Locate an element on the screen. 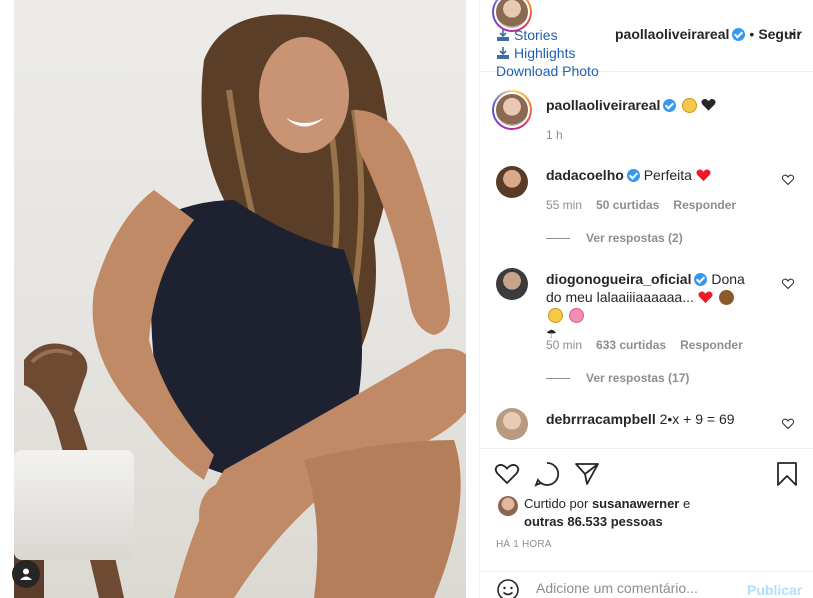 This screenshot has width=813, height=598. comment-bubble-icon is located at coordinates (547, 474).